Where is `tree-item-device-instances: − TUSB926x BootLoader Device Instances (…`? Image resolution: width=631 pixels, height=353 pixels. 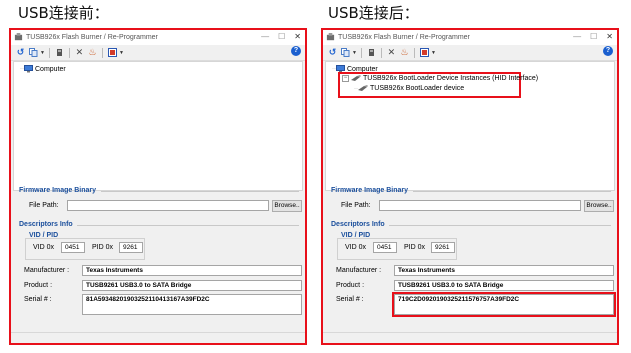
tree-item-device-instances: − TUSB926x BootLoader Device Instances (… is located at coordinates (440, 78).